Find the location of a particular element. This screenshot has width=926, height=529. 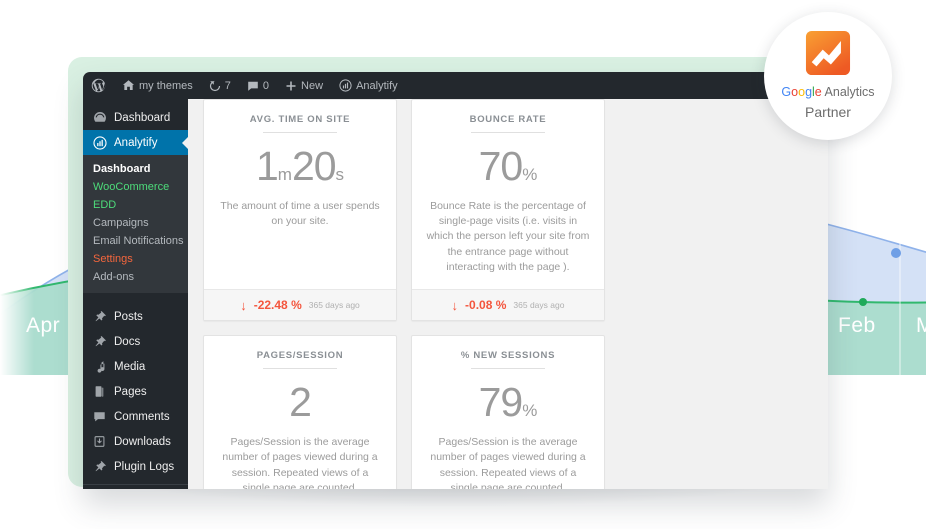

admin-bar-label: 0 is located at coordinates (266, 85).